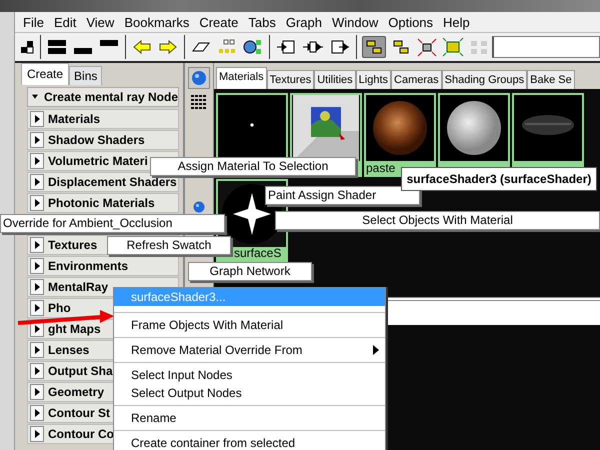 The width and height of the screenshot is (600, 450). What do you see at coordinates (250, 271) in the screenshot?
I see `marking-menu: Graph Network` at bounding box center [250, 271].